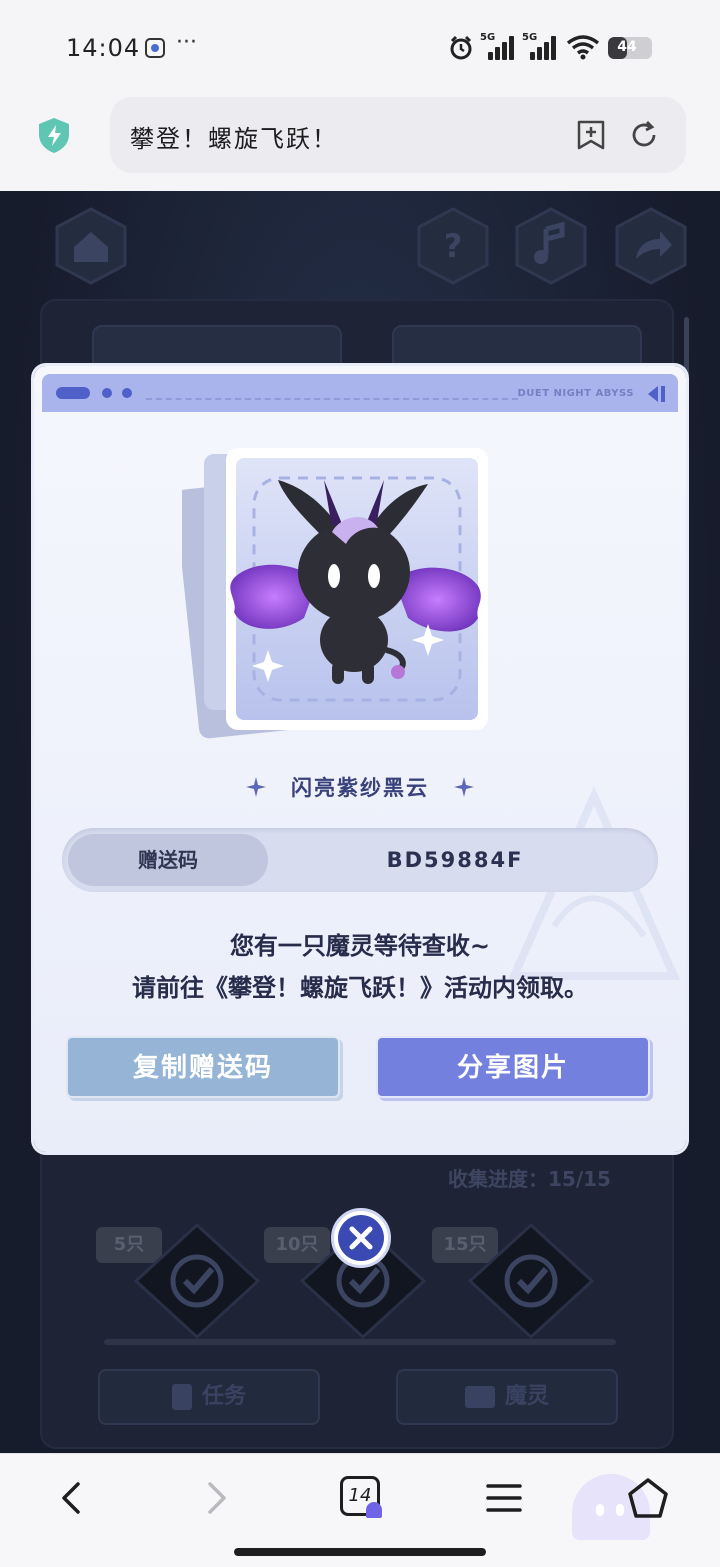  Describe the element at coordinates (583, 47) in the screenshot. I see `wifi-icon` at that location.